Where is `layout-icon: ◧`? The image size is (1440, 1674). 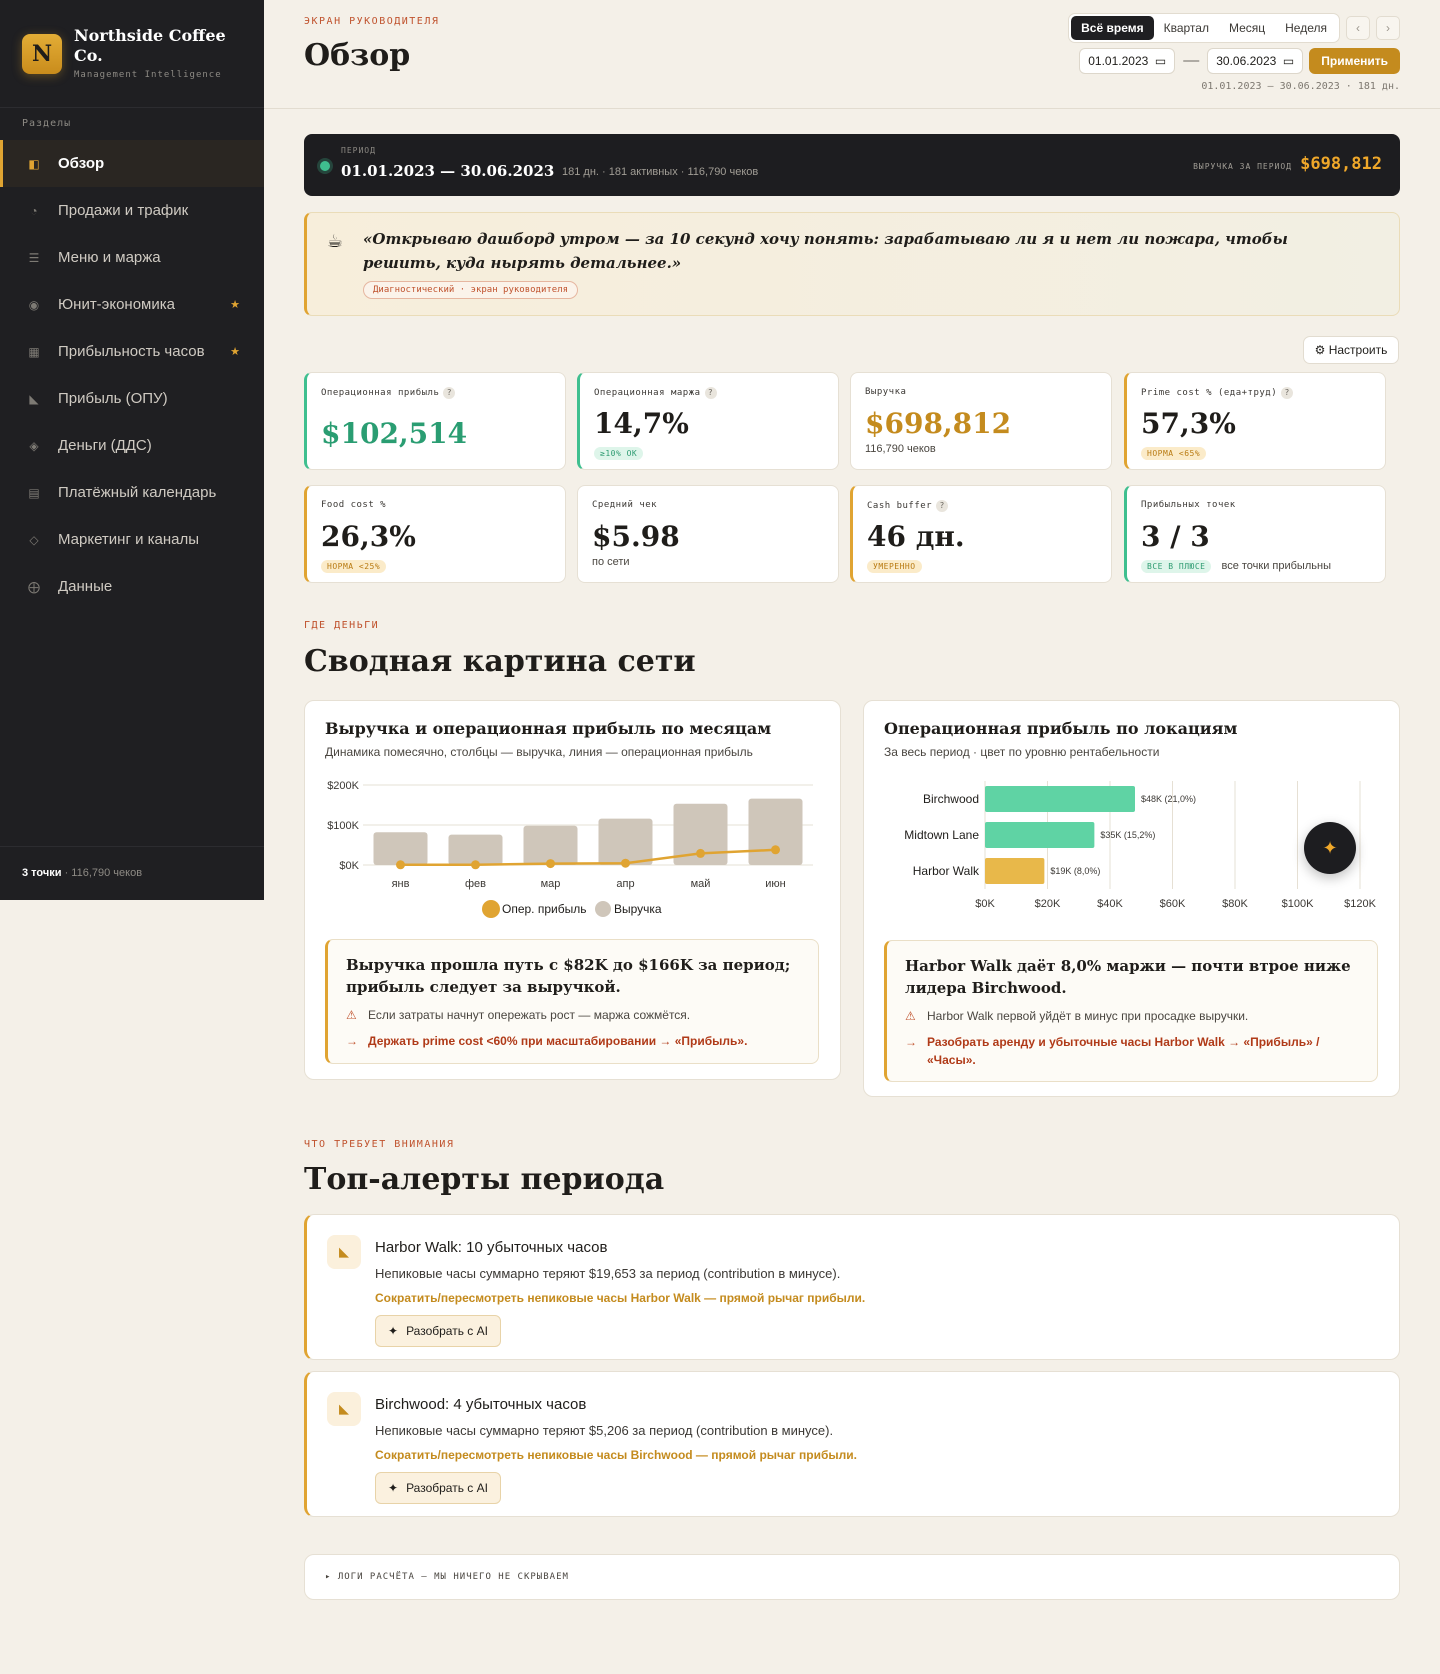
layout-icon: ◧ is located at coordinates (34, 163).